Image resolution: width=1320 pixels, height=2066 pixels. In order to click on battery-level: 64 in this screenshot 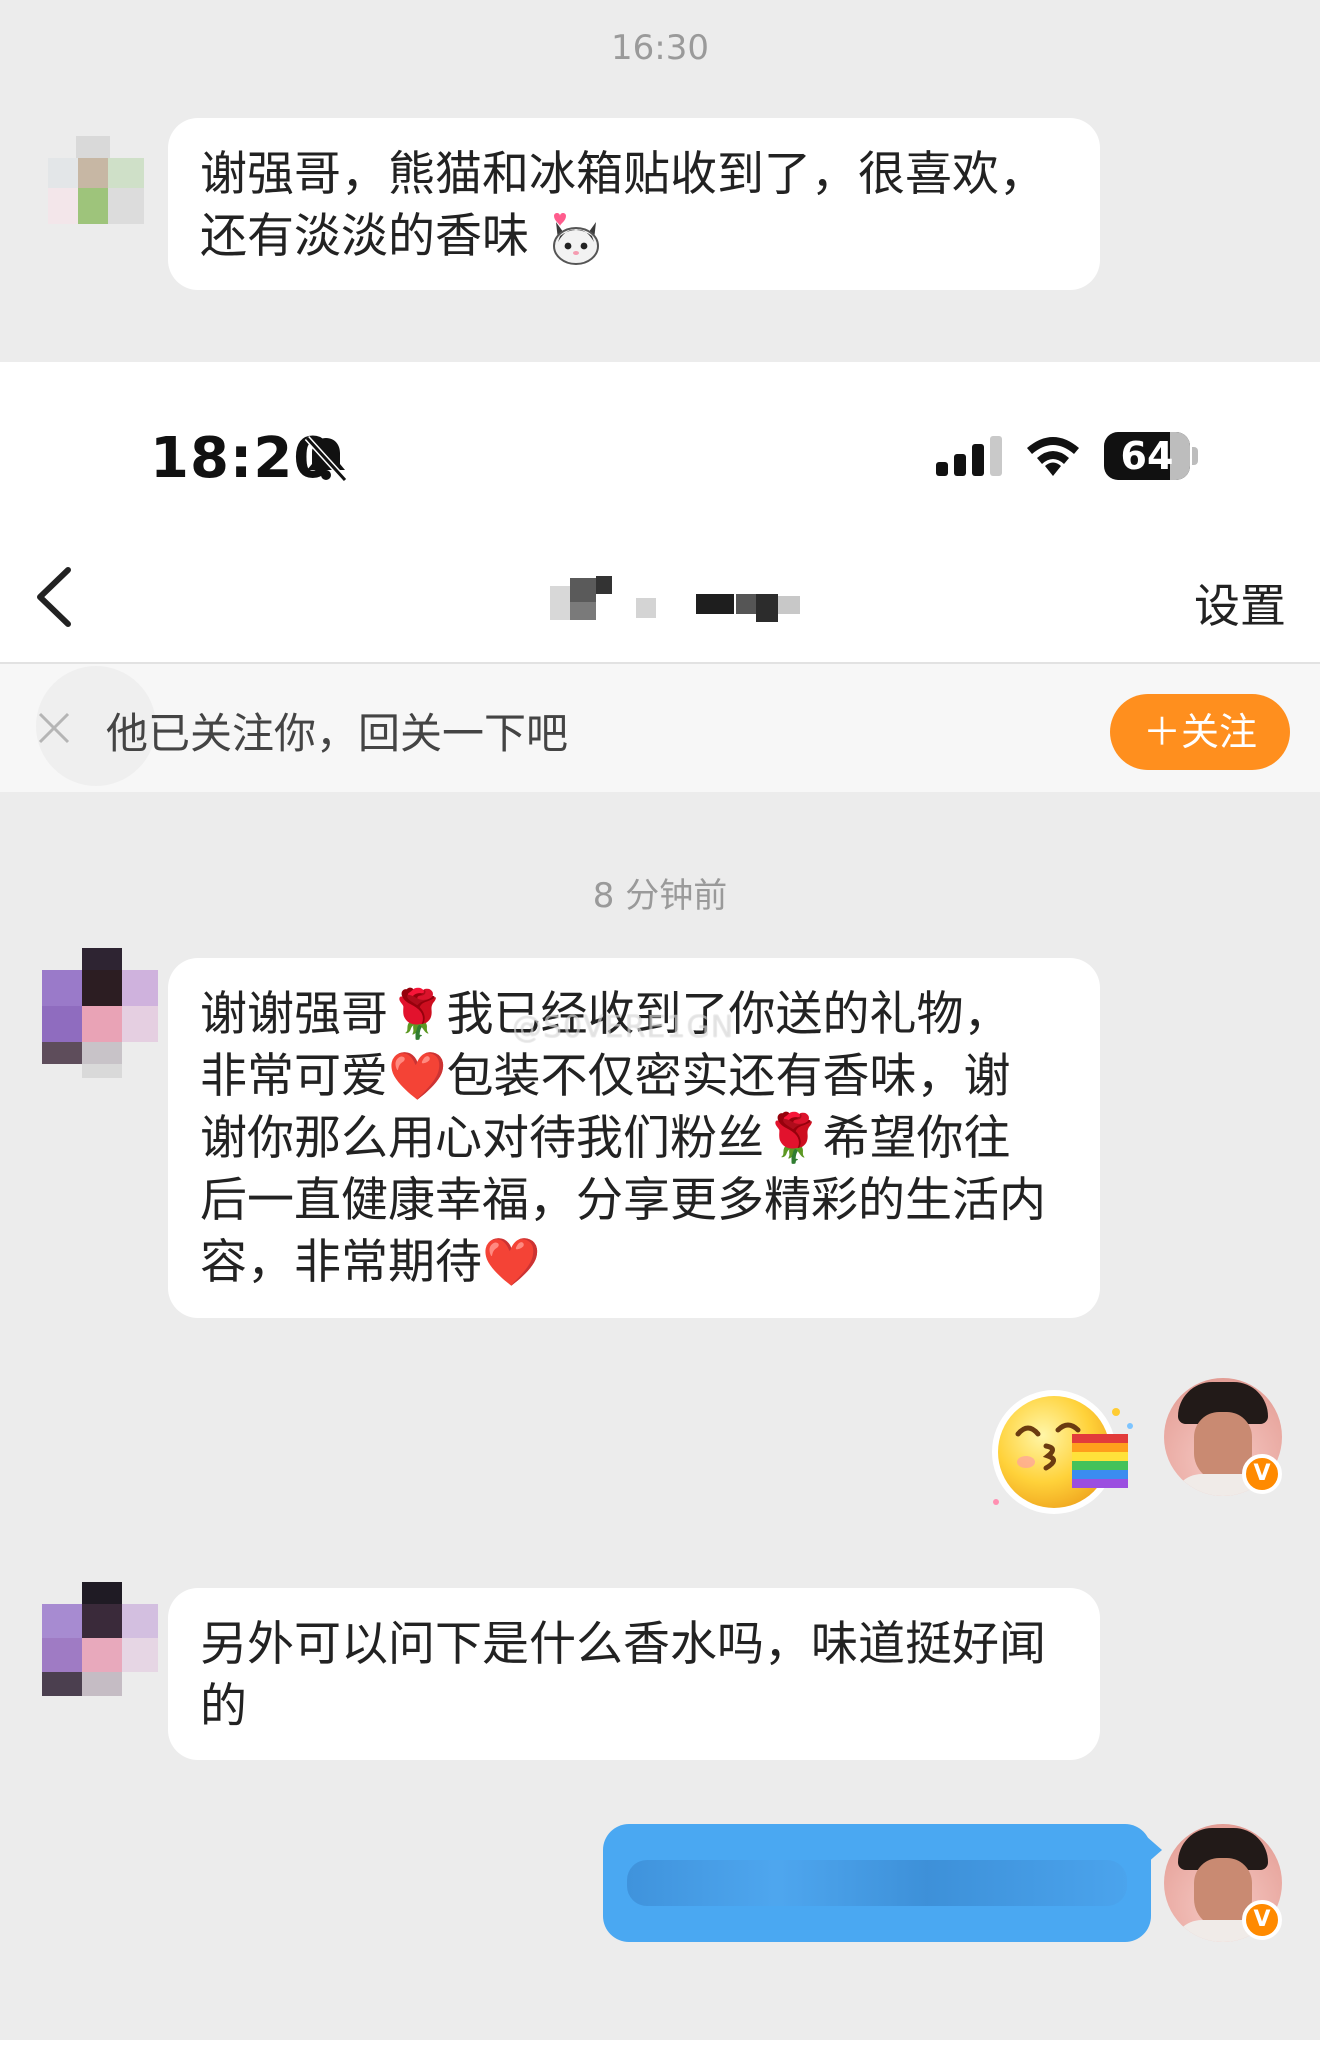, I will do `click(1147, 456)`.